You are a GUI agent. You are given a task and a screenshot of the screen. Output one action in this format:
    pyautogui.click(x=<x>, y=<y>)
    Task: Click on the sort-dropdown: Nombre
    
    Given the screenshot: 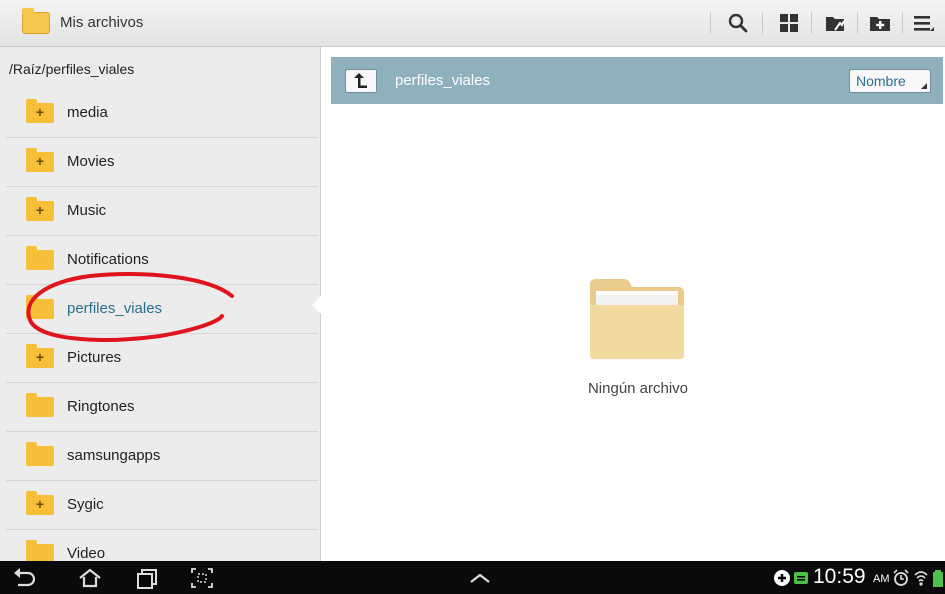 What is the action you would take?
    pyautogui.click(x=890, y=81)
    